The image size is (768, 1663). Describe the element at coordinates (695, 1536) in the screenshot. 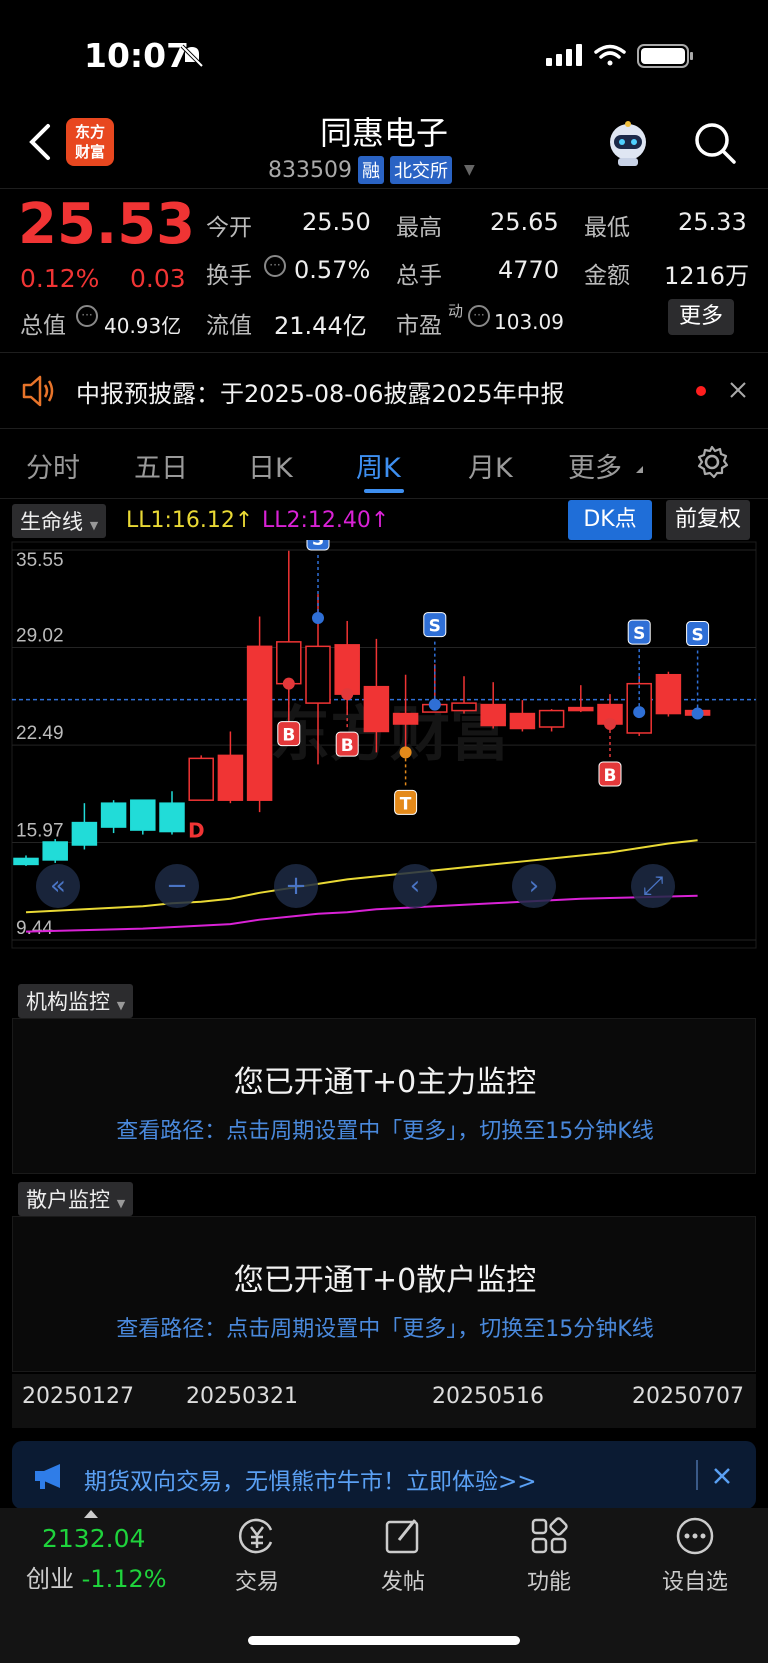

I see `watchlist-dots-icon` at that location.